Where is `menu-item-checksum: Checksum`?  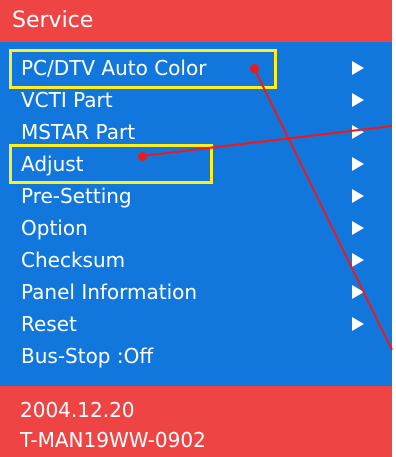 menu-item-checksum: Checksum is located at coordinates (196, 260).